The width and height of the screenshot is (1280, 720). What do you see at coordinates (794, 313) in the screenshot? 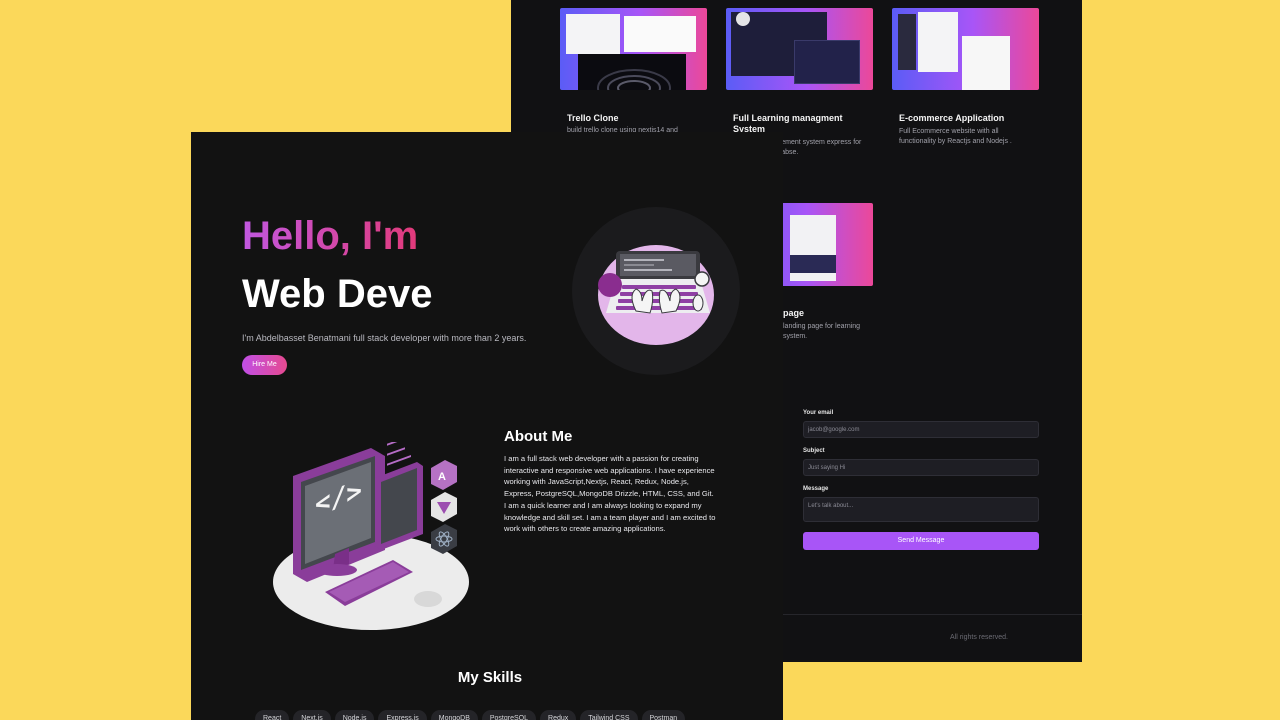
I see `project-title: page` at bounding box center [794, 313].